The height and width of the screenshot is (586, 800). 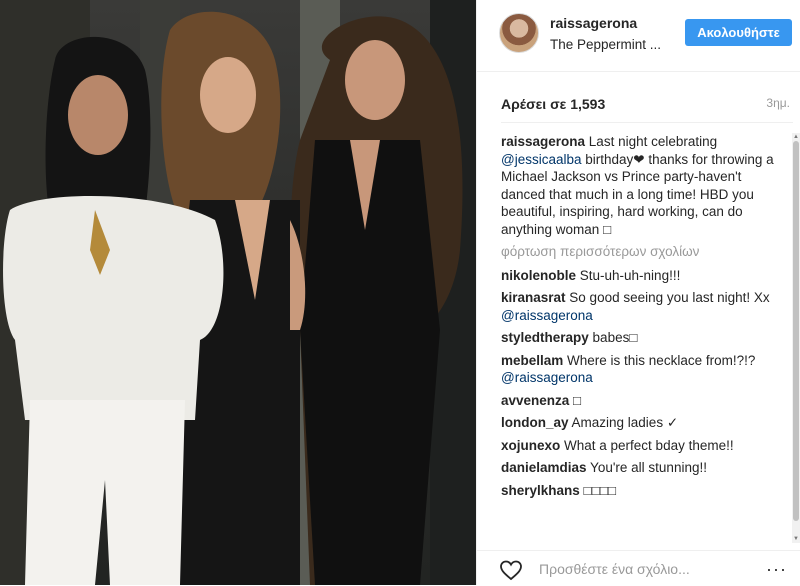 I want to click on likes-count: Αρέσει σε 1,593, so click(x=553, y=104).